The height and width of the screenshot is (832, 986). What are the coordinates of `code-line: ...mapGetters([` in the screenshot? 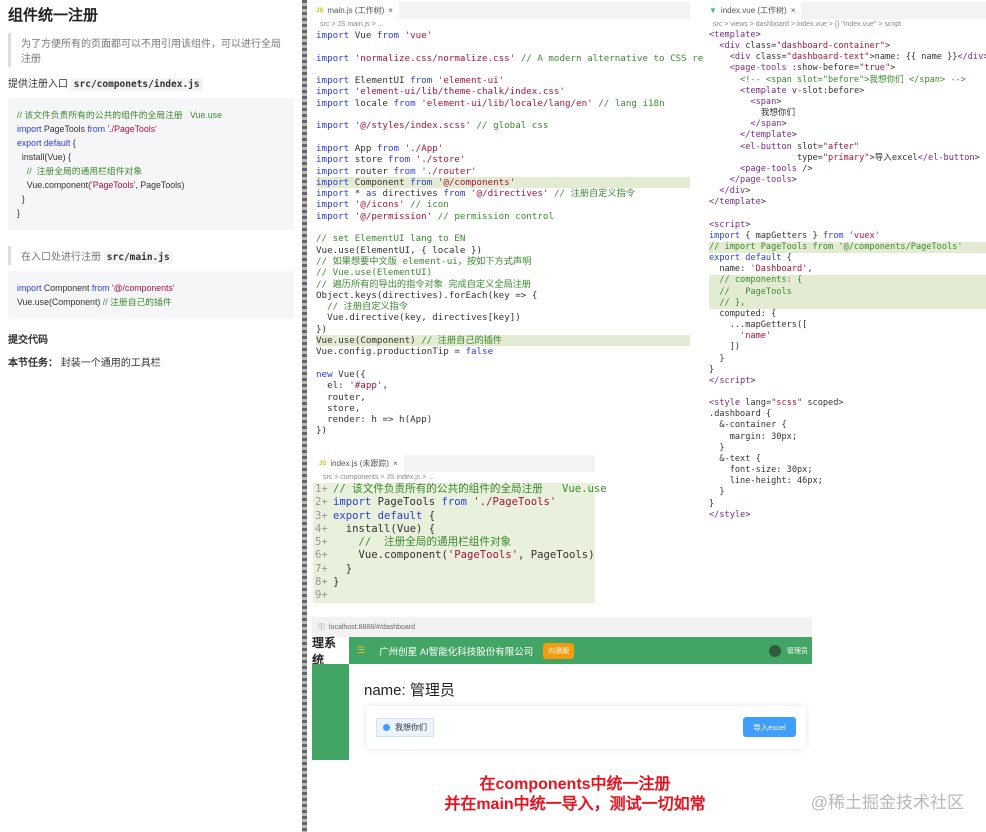 It's located at (758, 325).